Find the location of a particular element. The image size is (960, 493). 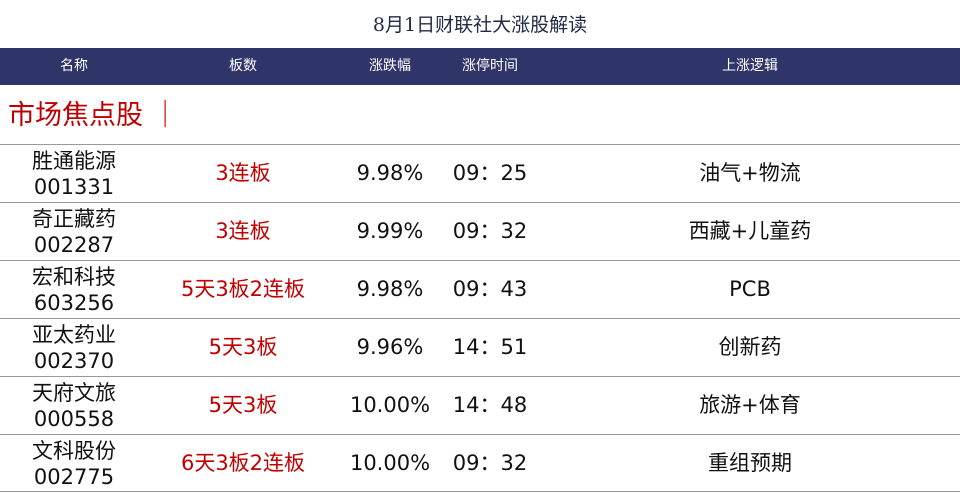

table-row: 亚太药业 002370 5天3板 9.96% 14：51 创新药 is located at coordinates (480, 347).